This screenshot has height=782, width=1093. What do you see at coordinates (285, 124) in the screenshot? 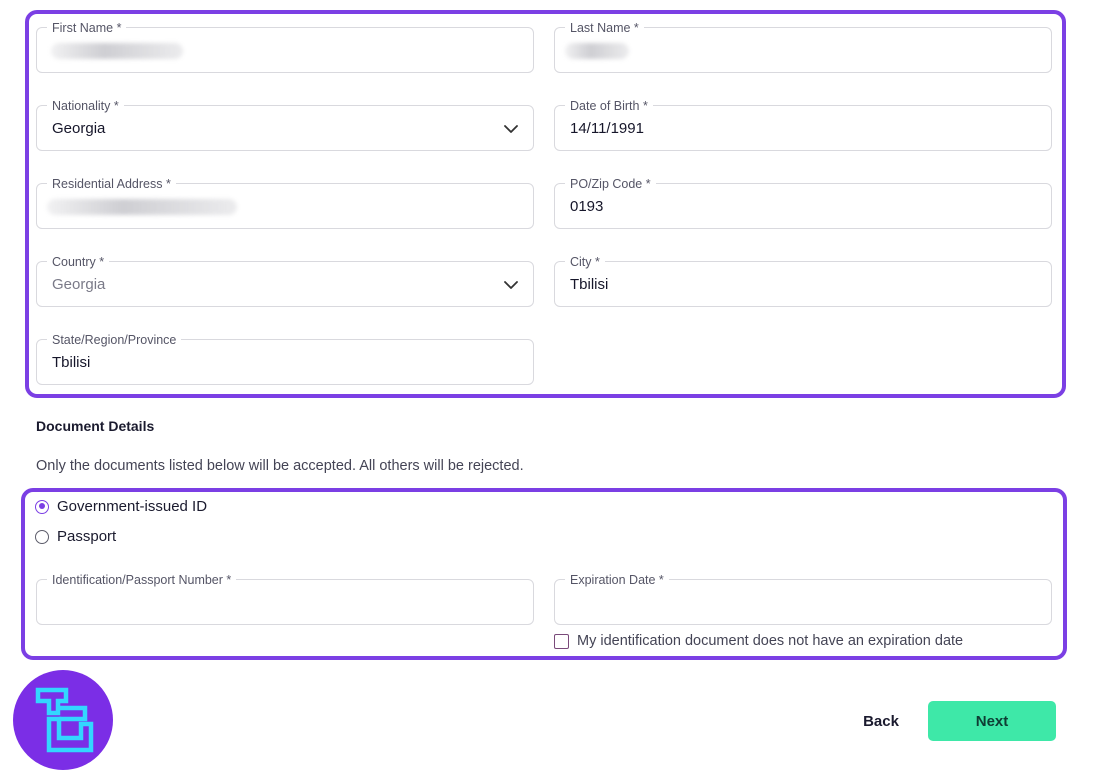
I see `nationality-select: Nationality * Georgia` at bounding box center [285, 124].